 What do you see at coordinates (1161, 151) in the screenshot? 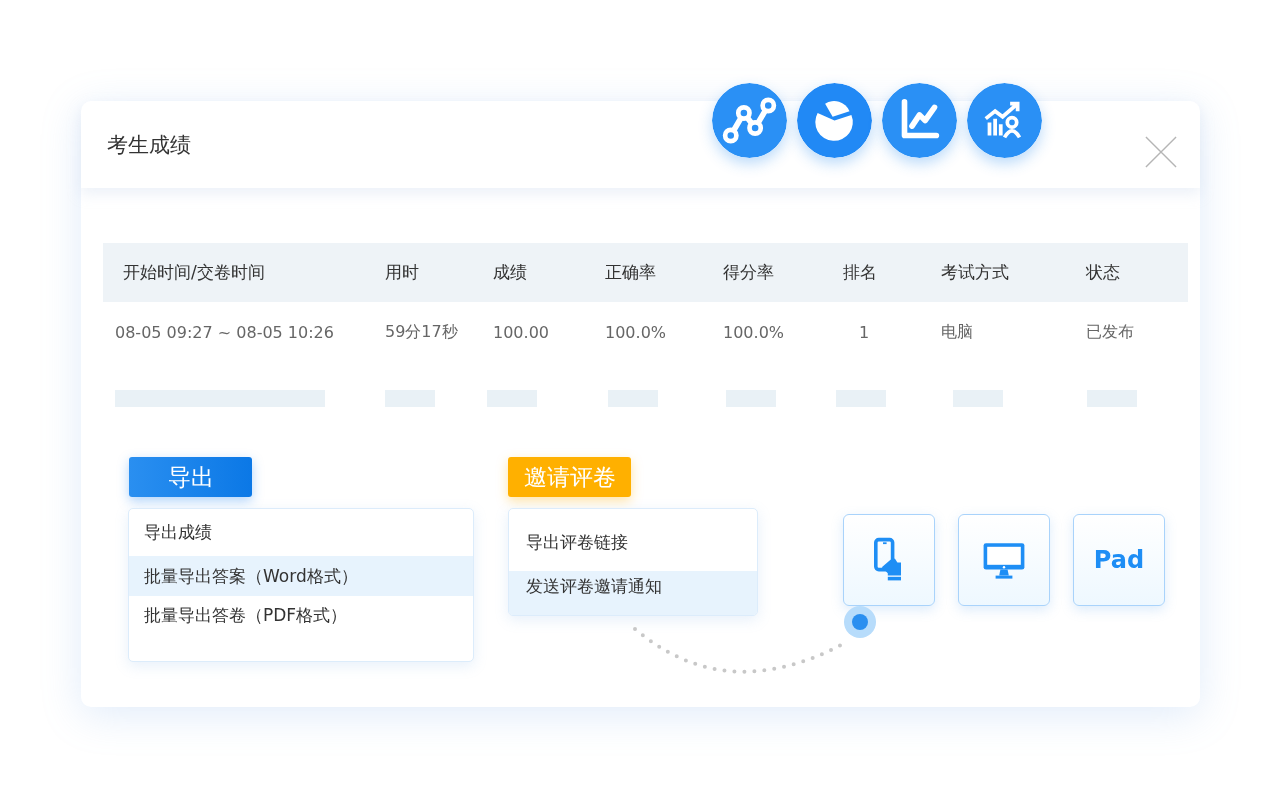
I see `close-icon` at bounding box center [1161, 151].